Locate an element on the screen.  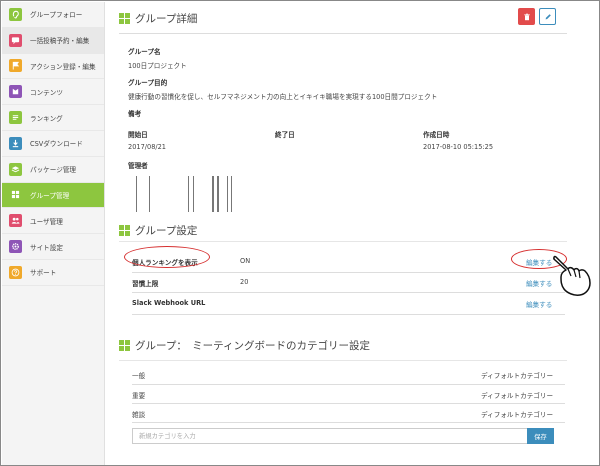
delete-button is located at coordinates (526, 16).